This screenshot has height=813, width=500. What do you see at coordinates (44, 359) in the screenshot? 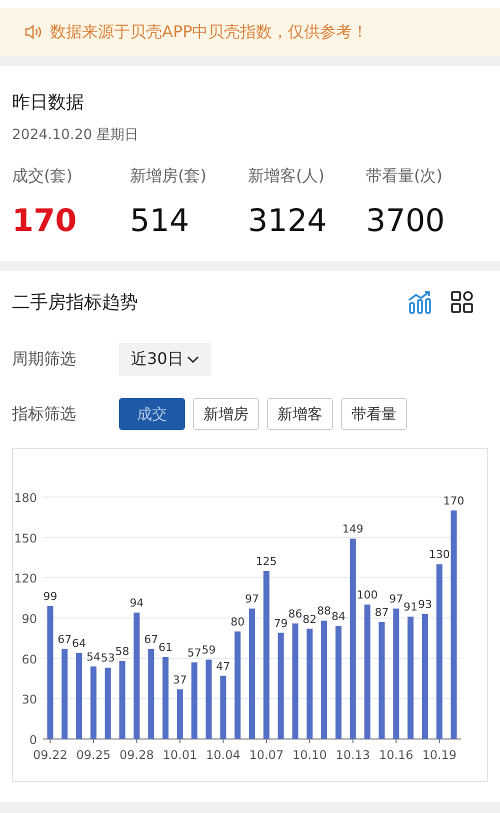
I see `filter-label: 周期筛选` at bounding box center [44, 359].